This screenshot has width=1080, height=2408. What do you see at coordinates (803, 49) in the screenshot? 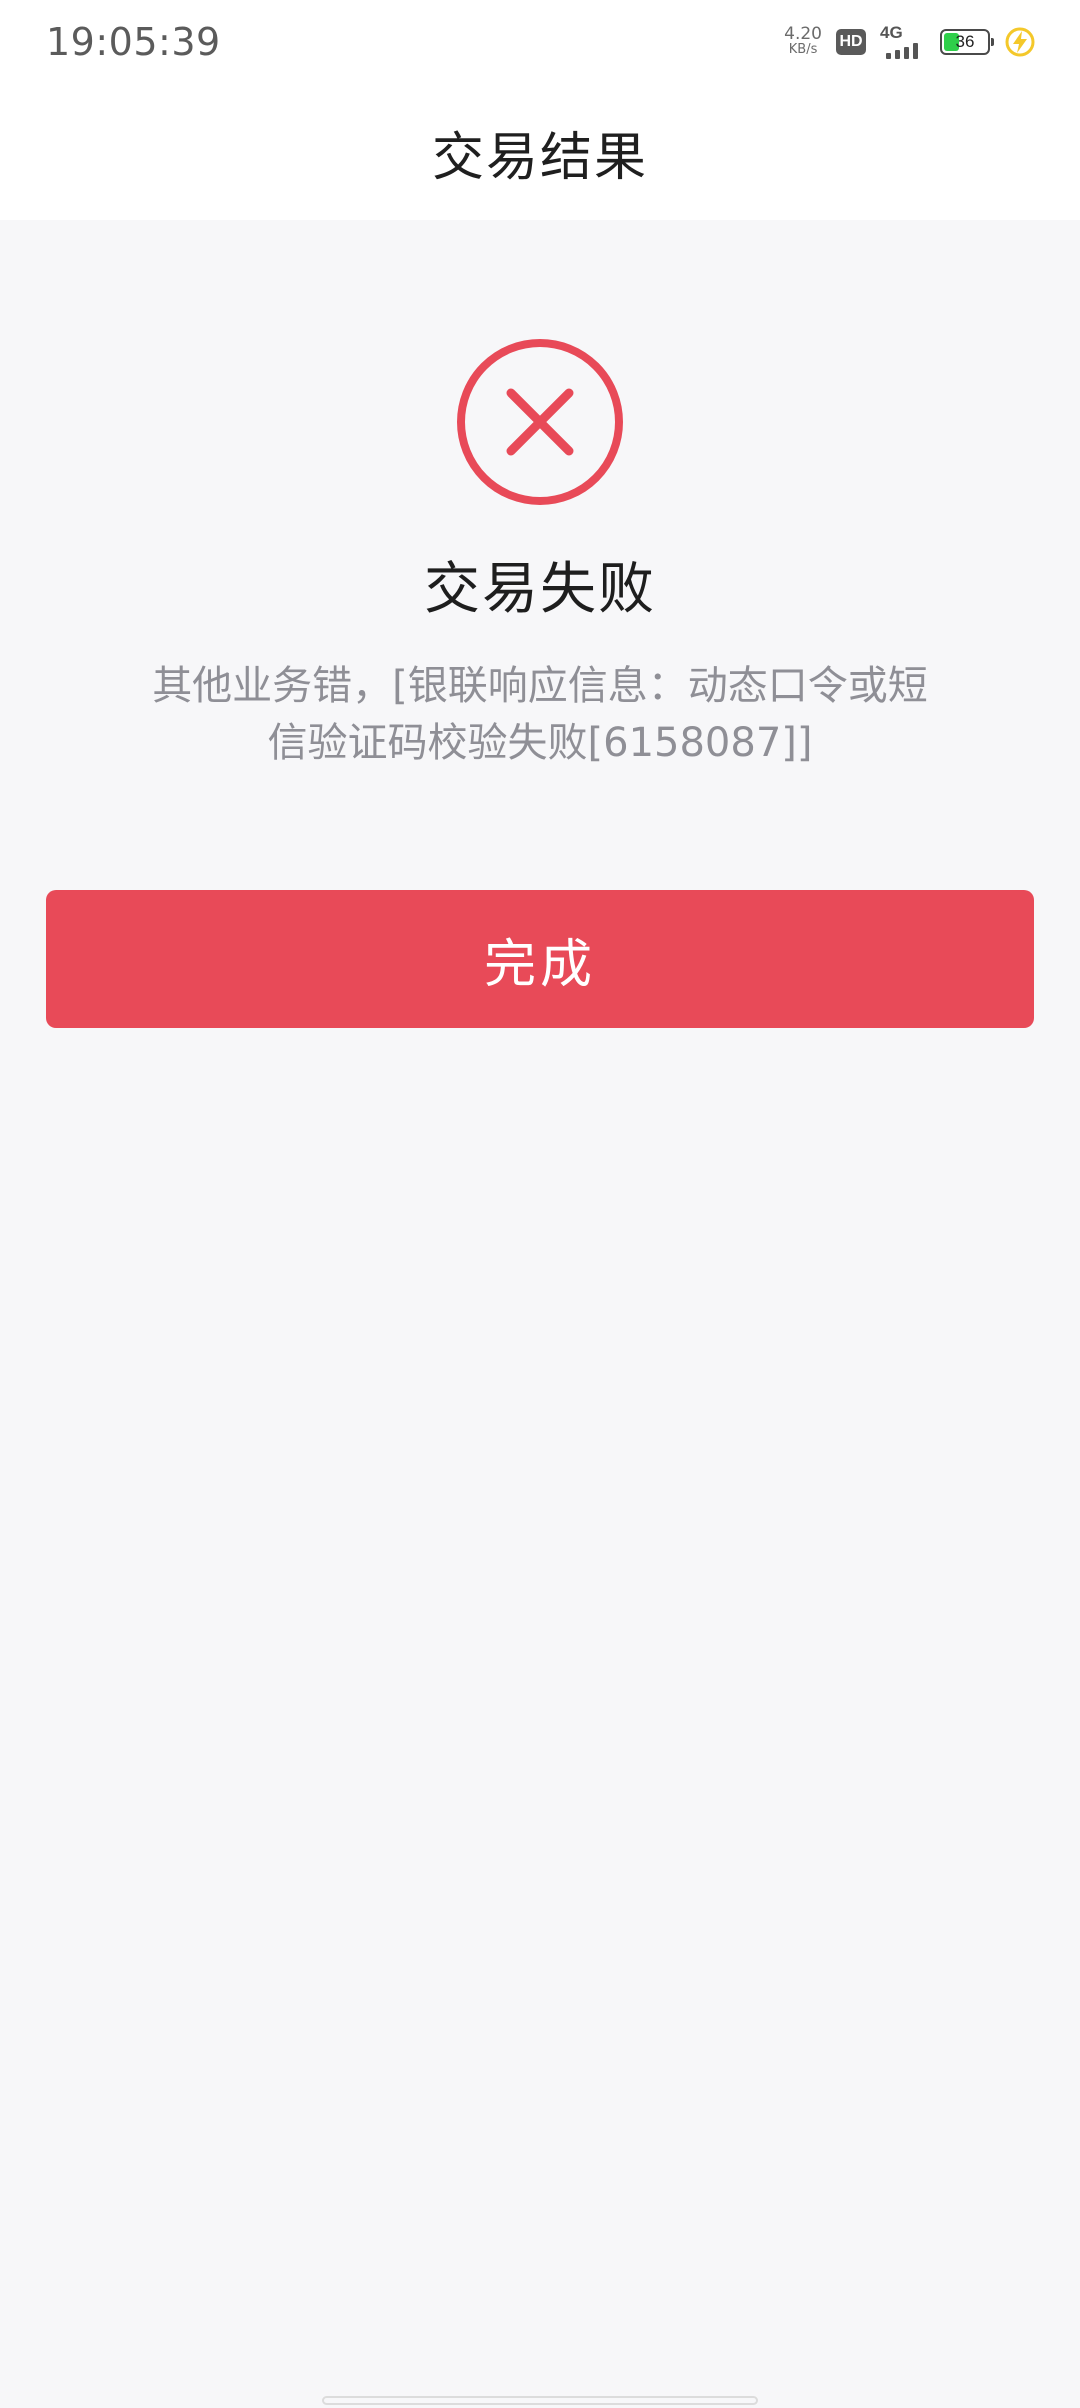
I see `network-speed-unit: KB/s` at bounding box center [803, 49].